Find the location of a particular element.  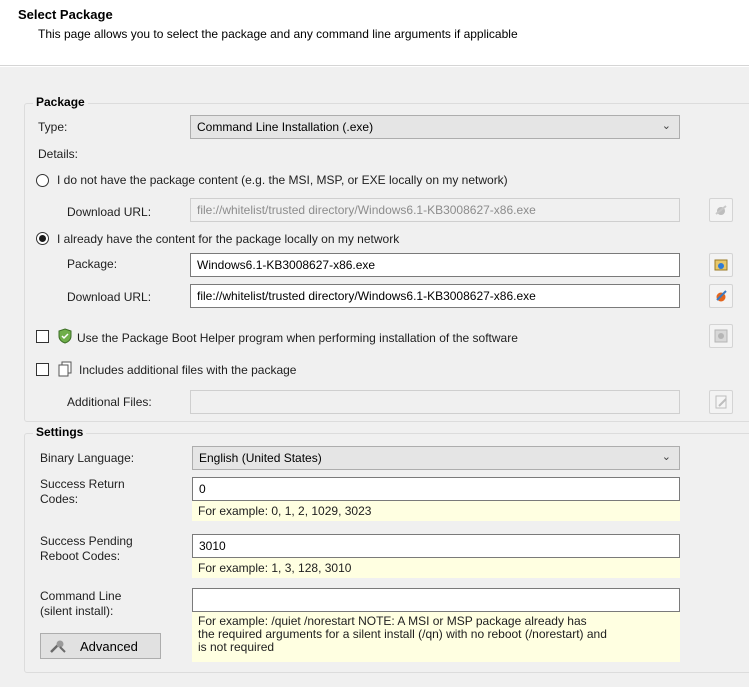

files-icon is located at coordinates (65, 369).